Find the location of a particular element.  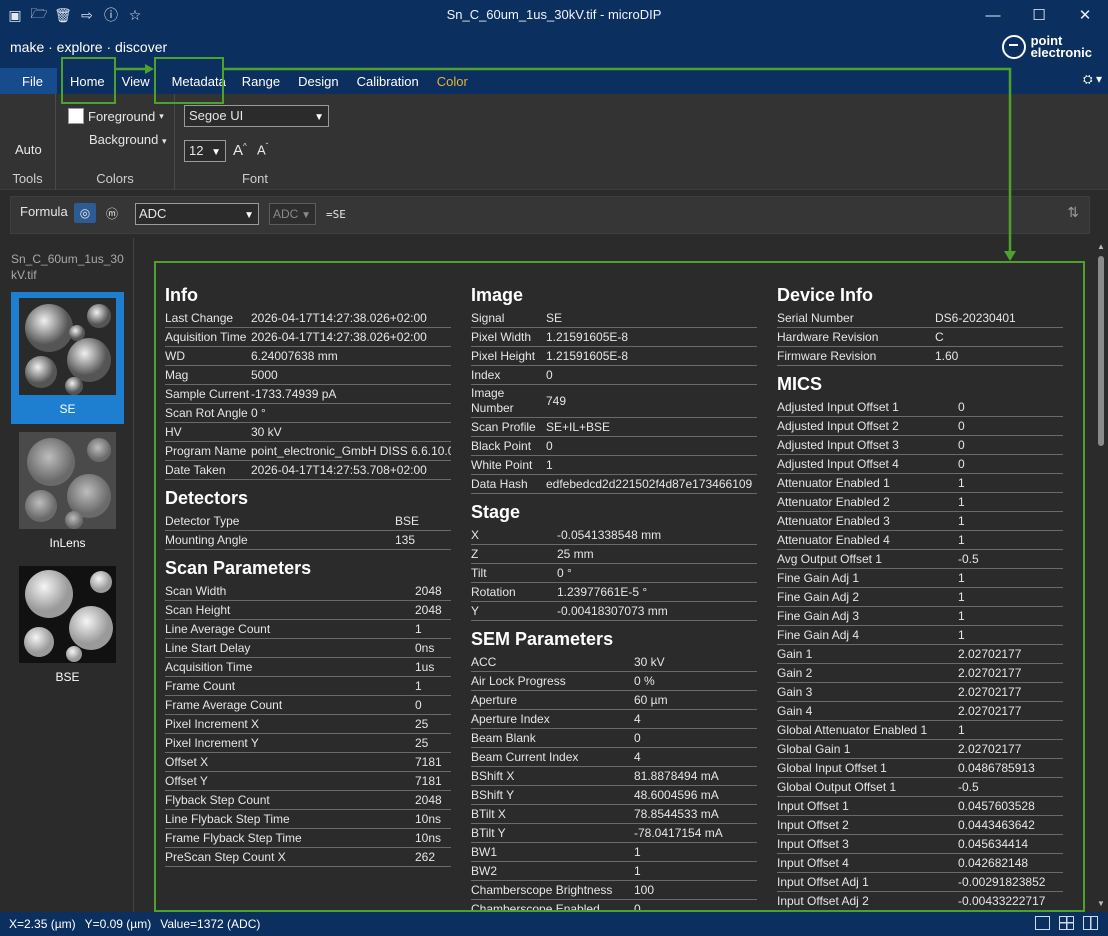

metadata-value: 10ns is located at coordinates (433, 819).